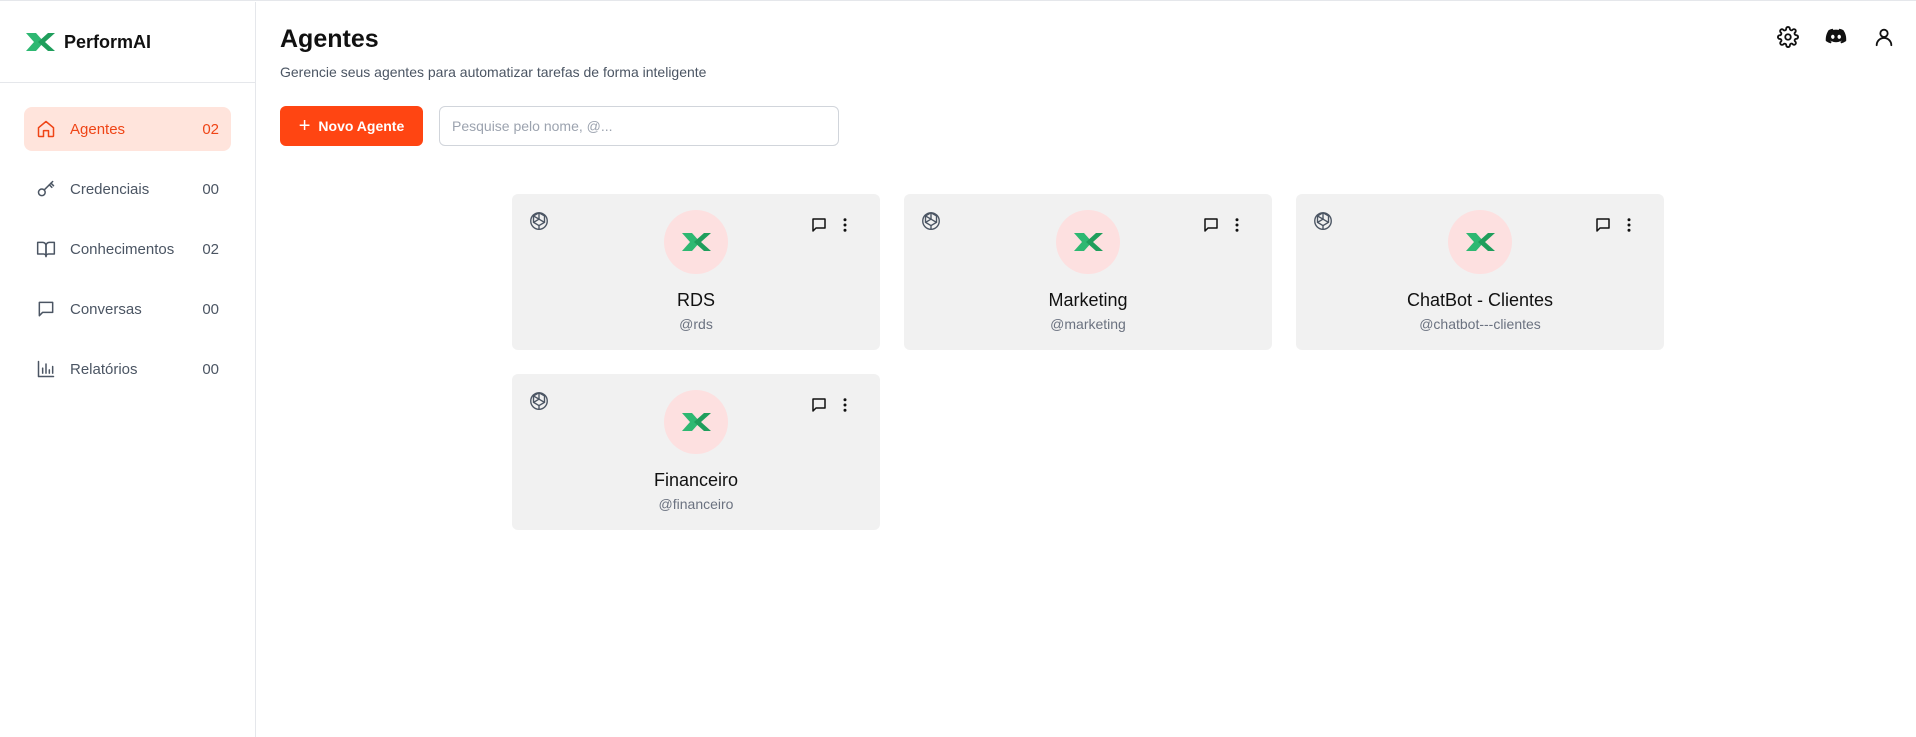  Describe the element at coordinates (46, 369) in the screenshot. I see `bar-chart-icon` at that location.